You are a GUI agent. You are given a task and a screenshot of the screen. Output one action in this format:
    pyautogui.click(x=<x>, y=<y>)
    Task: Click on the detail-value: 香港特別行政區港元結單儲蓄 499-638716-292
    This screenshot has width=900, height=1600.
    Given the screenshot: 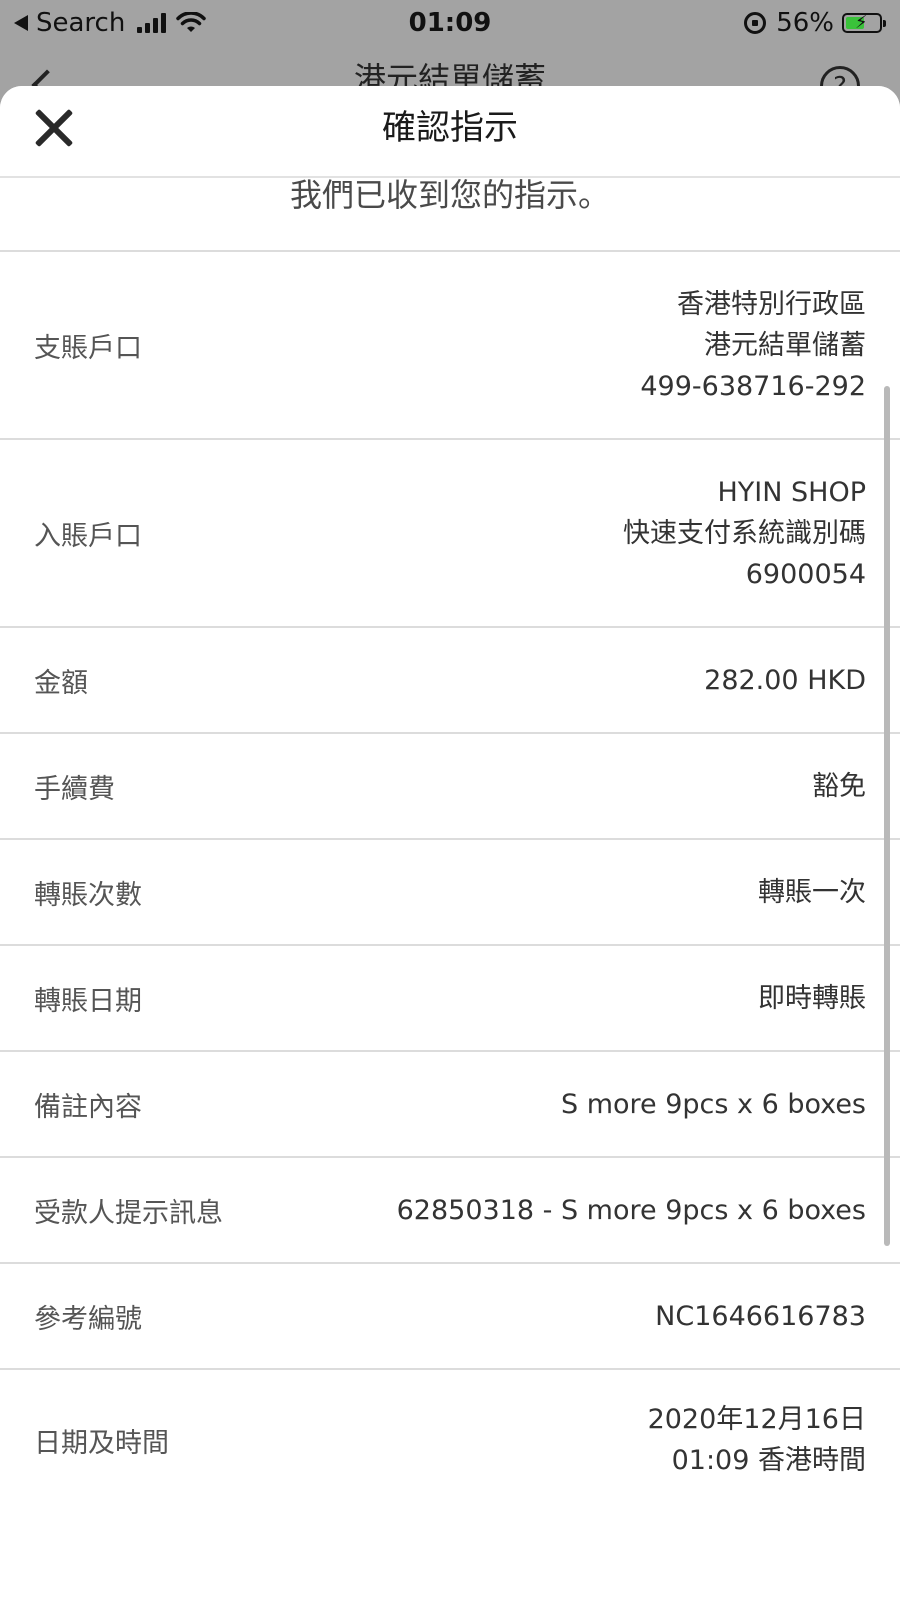 What is the action you would take?
    pyautogui.click(x=753, y=345)
    